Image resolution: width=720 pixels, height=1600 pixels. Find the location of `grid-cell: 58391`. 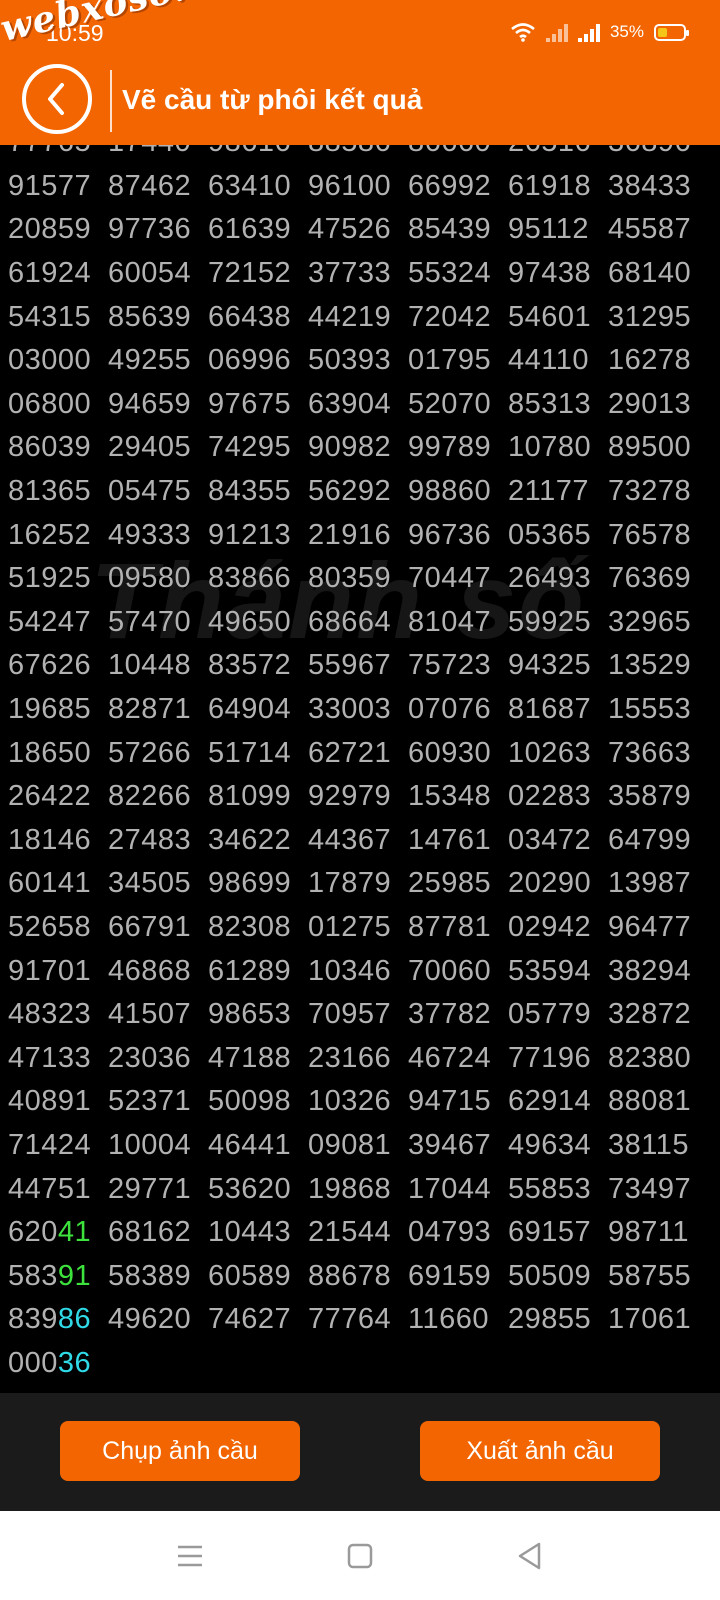

grid-cell: 58391 is located at coordinates (50, 1275).